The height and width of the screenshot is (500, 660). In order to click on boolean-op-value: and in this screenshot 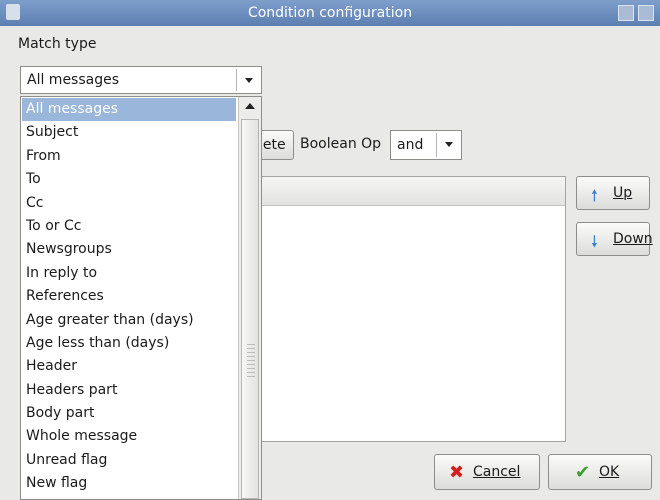, I will do `click(410, 145)`.